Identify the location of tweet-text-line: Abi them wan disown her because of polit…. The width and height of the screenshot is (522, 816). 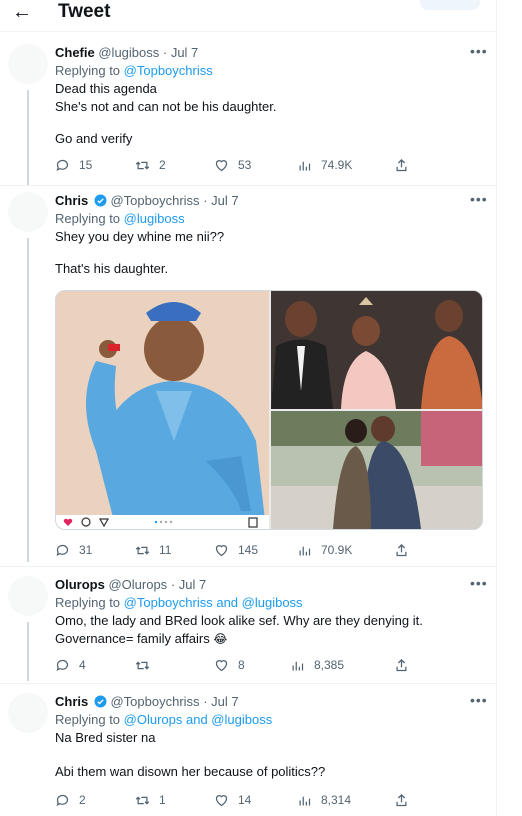
(190, 771).